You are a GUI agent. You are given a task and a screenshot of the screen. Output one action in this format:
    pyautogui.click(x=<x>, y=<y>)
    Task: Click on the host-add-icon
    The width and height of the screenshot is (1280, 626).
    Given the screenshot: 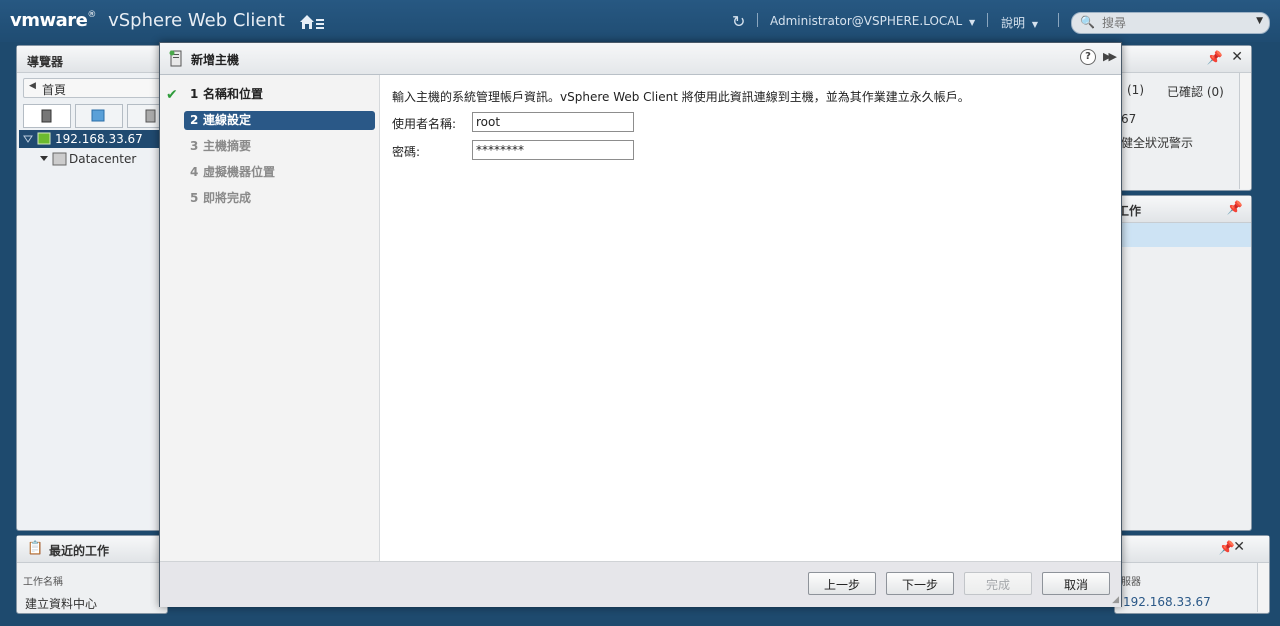 What is the action you would take?
    pyautogui.click(x=175, y=58)
    